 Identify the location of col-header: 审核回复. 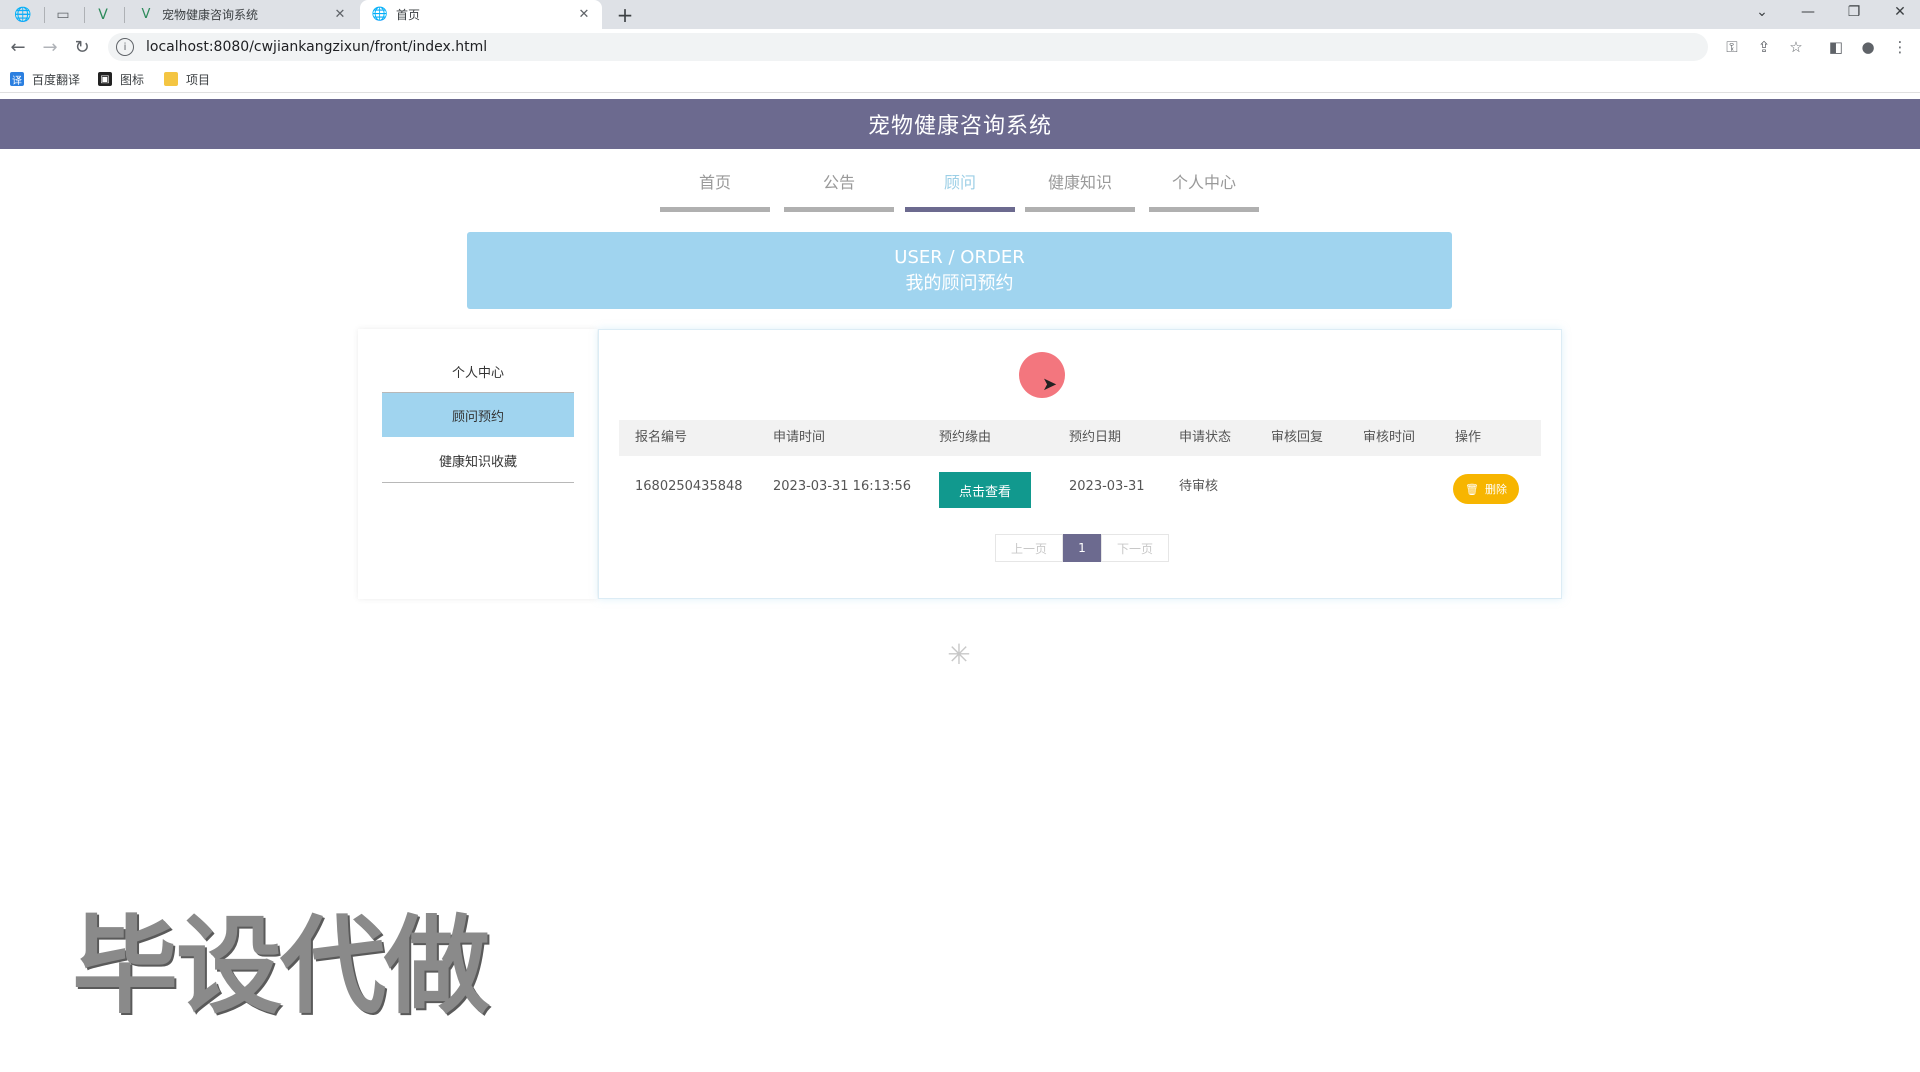
(1297, 437).